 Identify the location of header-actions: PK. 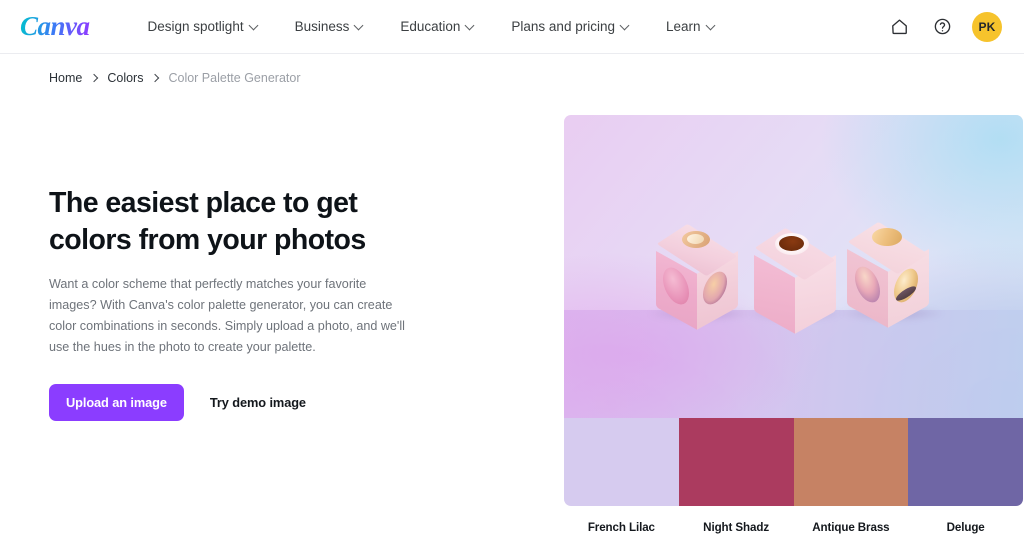
(944, 26).